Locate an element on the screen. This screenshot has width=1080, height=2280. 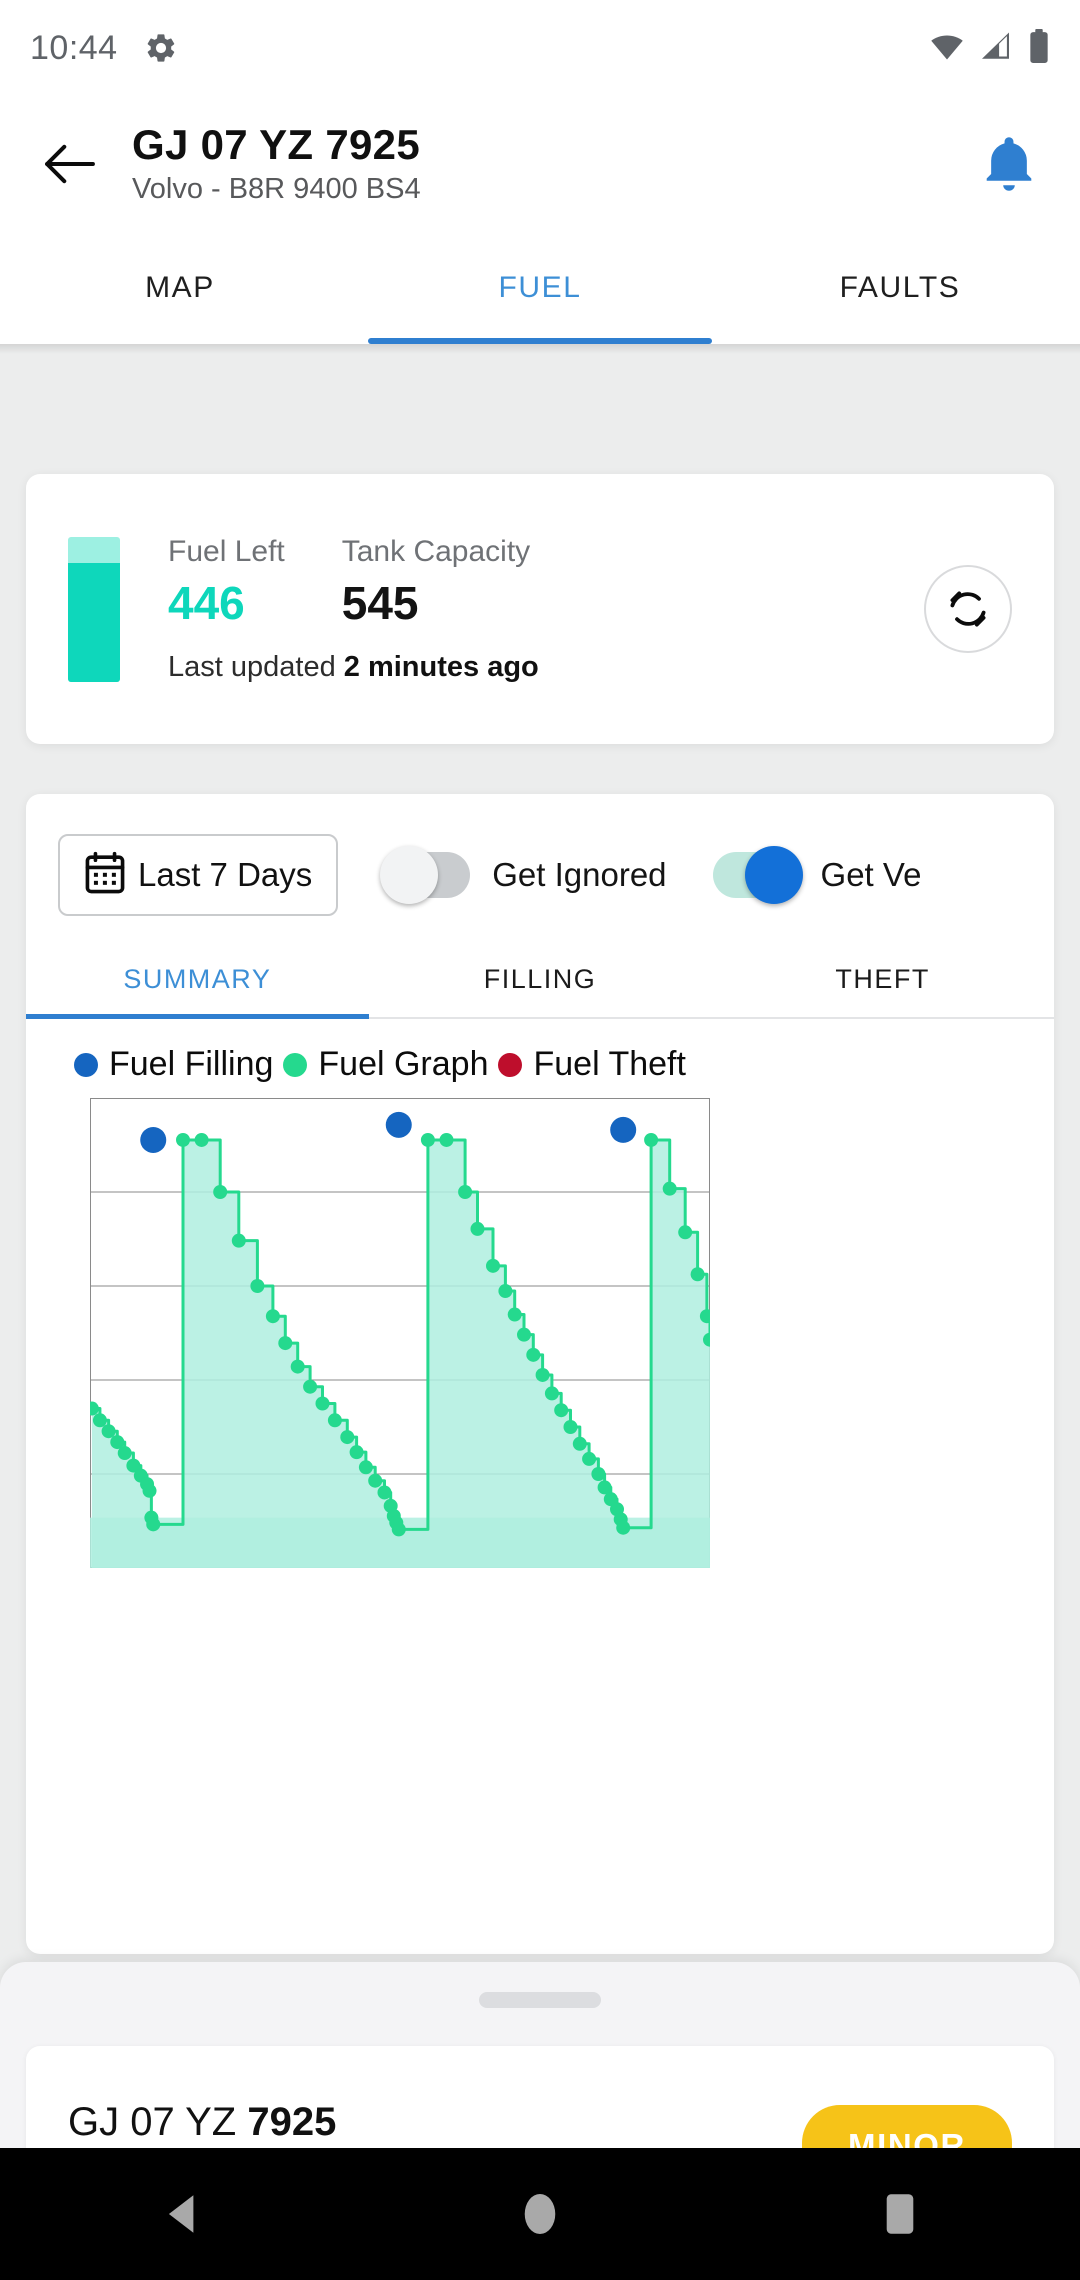
get-verified-switch is located at coordinates (757, 875).